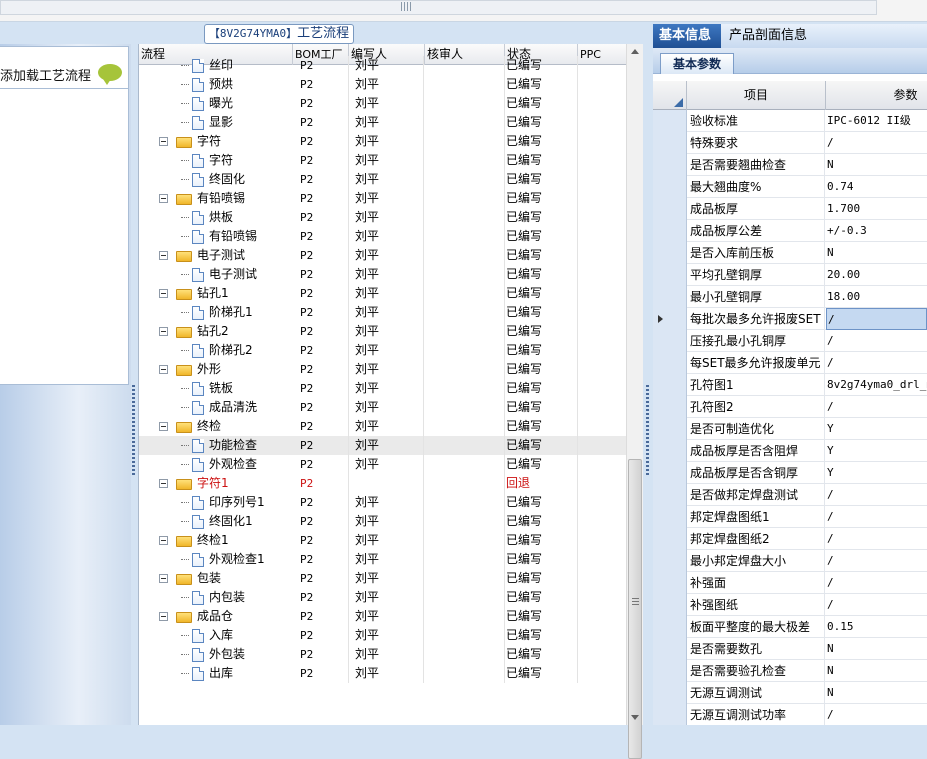  I want to click on table-row: 外观检查1 P2 刘平 已编写, so click(384, 559).